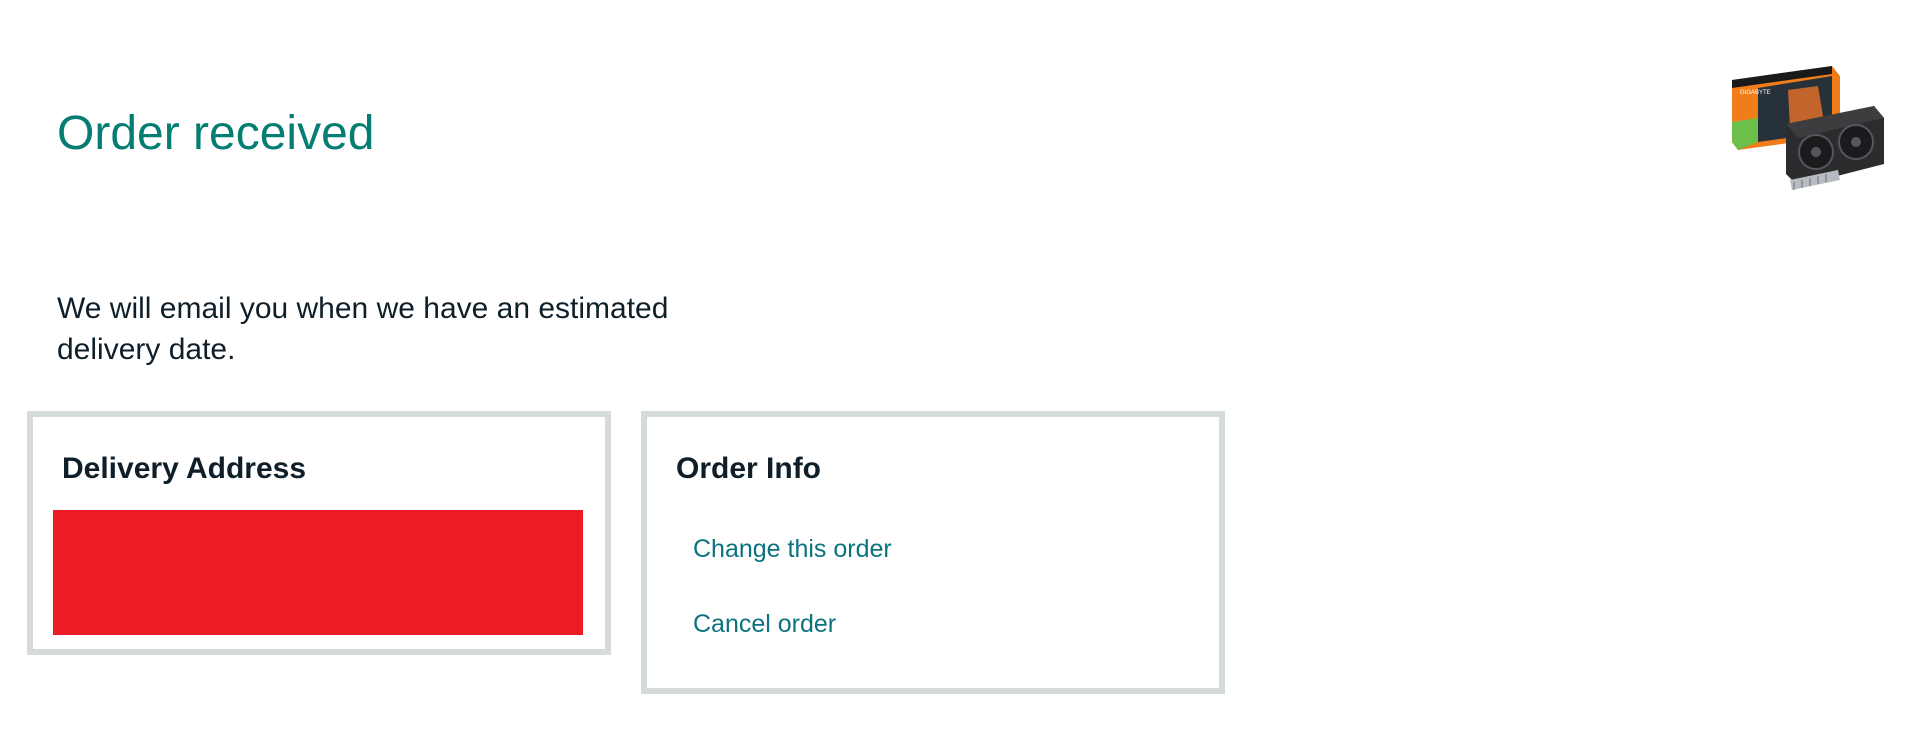  What do you see at coordinates (764, 624) in the screenshot?
I see `cancel-order-link: Cancel order` at bounding box center [764, 624].